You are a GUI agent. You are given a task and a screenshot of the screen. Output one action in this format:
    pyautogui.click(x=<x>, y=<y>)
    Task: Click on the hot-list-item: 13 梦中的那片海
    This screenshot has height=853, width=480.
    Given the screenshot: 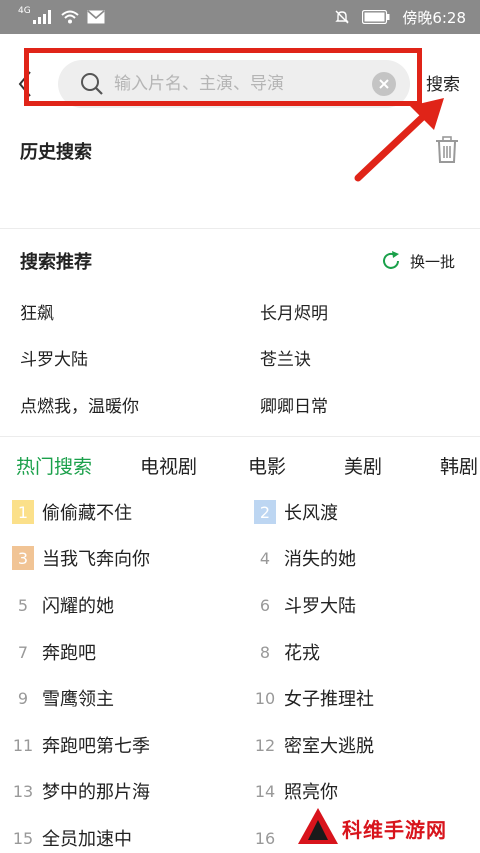 What is the action you would take?
    pyautogui.click(x=81, y=791)
    